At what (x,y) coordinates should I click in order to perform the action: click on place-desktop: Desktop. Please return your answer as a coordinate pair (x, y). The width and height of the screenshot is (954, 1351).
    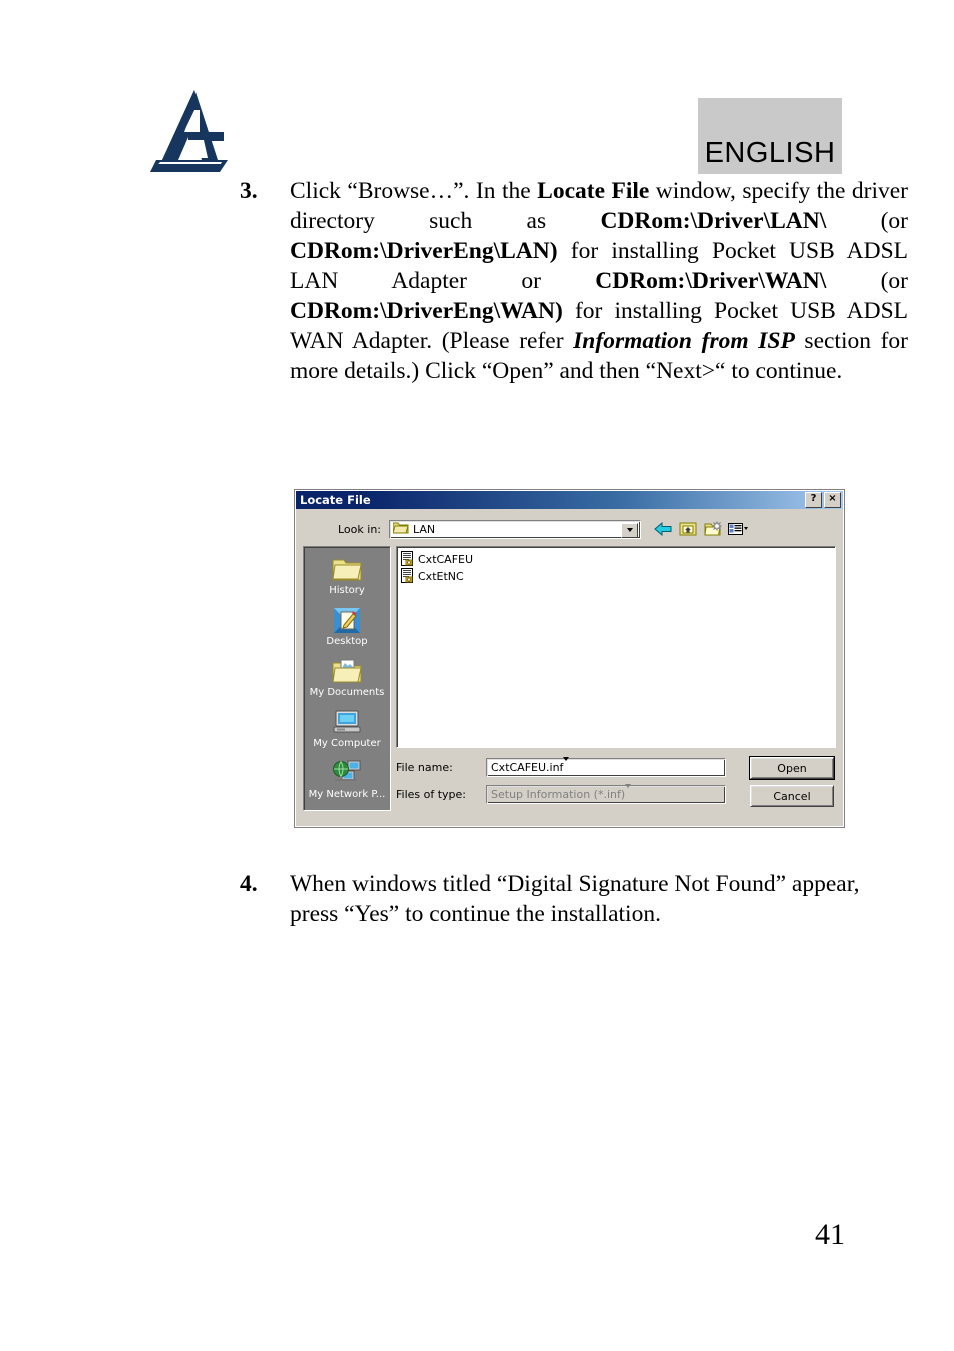
    Looking at the image, I should click on (347, 629).